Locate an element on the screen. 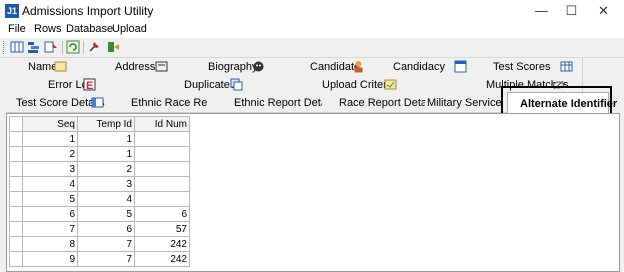 The width and height of the screenshot is (624, 272). minimize-button: — is located at coordinates (541, 11).